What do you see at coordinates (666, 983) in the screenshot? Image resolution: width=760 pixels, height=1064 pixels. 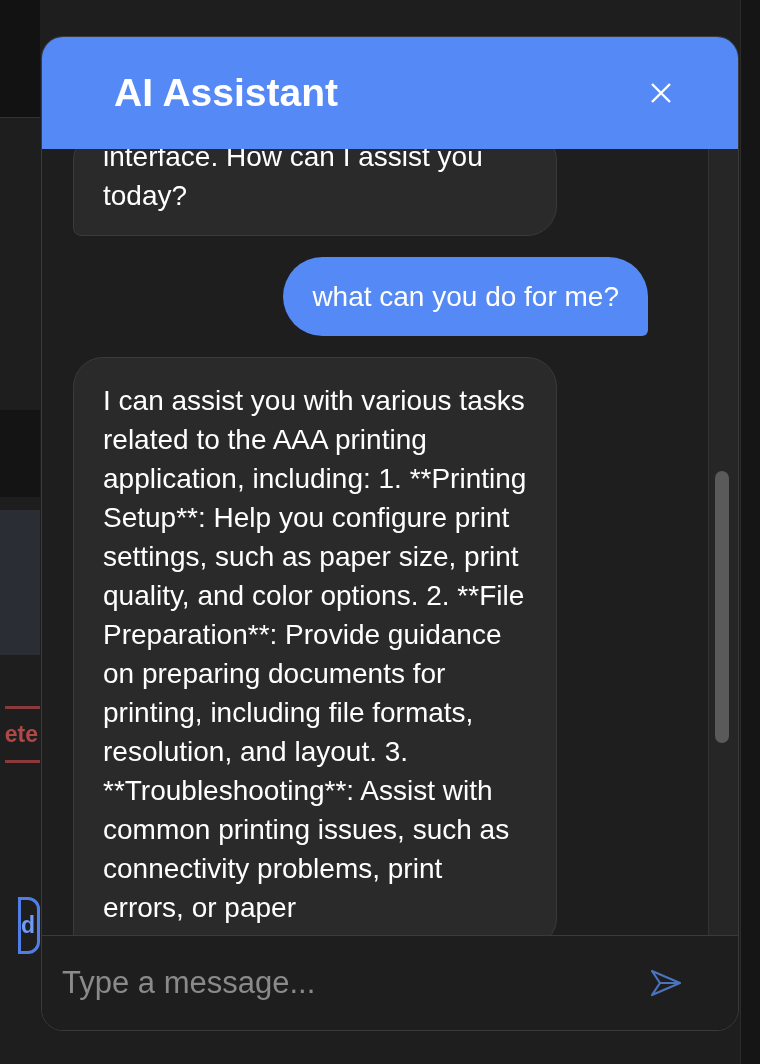 I see `send-icon` at bounding box center [666, 983].